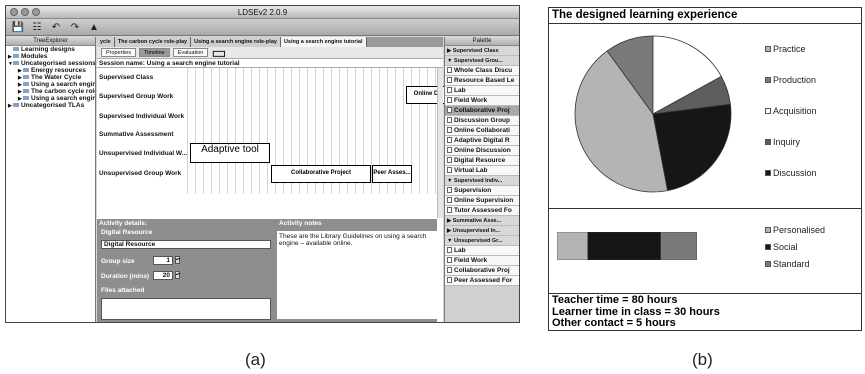 Image resolution: width=865 pixels, height=374 pixels. I want to click on view-tab: Properties, so click(119, 52).